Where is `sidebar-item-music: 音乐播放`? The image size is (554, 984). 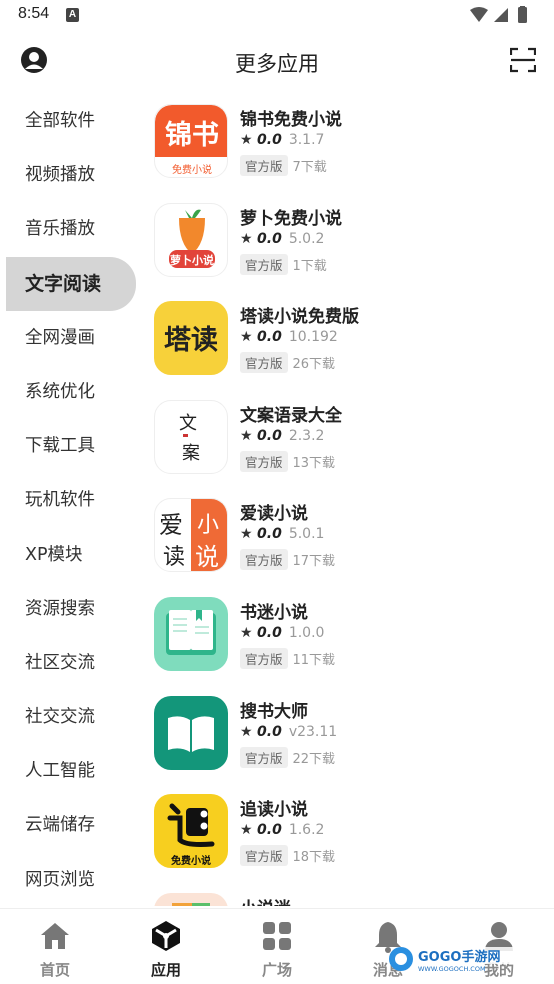
sidebar-item-music: 音乐播放 is located at coordinates (68, 229).